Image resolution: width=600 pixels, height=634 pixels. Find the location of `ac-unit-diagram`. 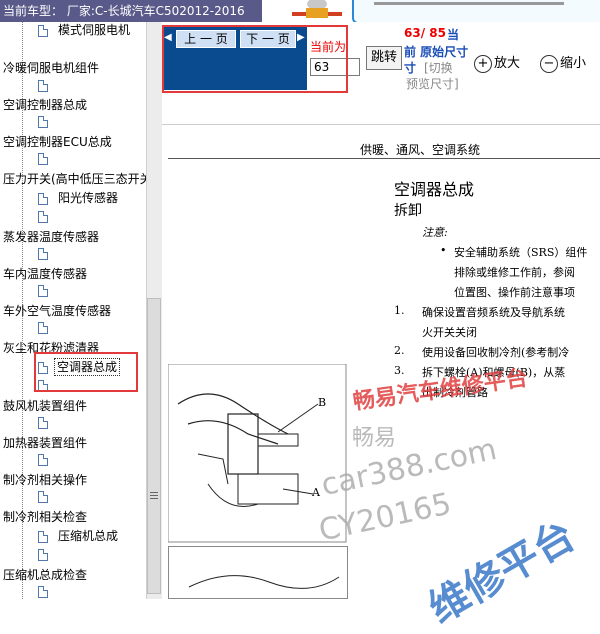

ac-unit-diagram is located at coordinates (257, 453).